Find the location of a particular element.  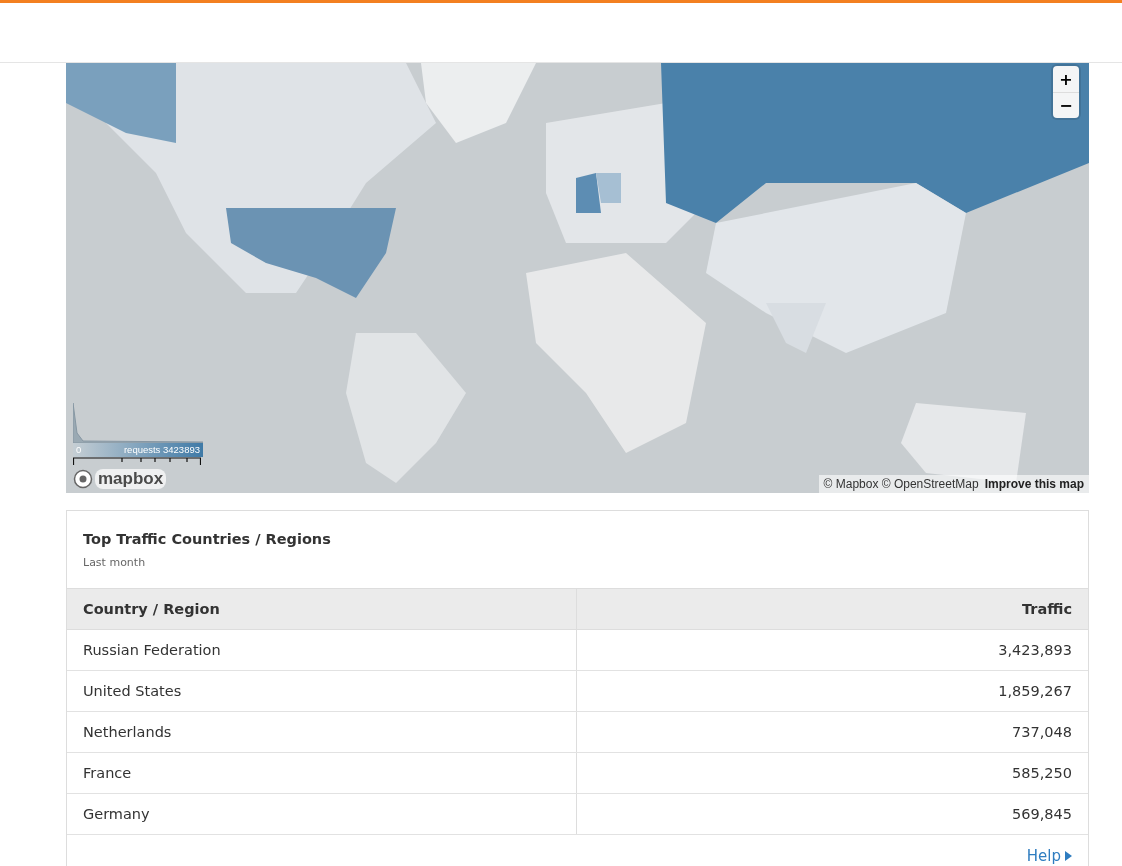

table-cell: United States is located at coordinates (322, 691).